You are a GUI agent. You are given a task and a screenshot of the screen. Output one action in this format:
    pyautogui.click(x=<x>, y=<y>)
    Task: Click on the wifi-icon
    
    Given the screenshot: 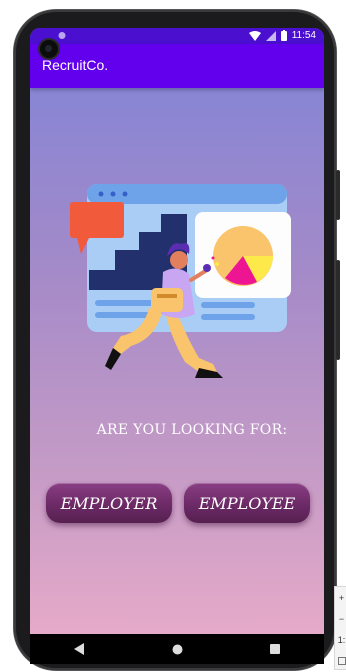 What is the action you would take?
    pyautogui.click(x=254, y=35)
    